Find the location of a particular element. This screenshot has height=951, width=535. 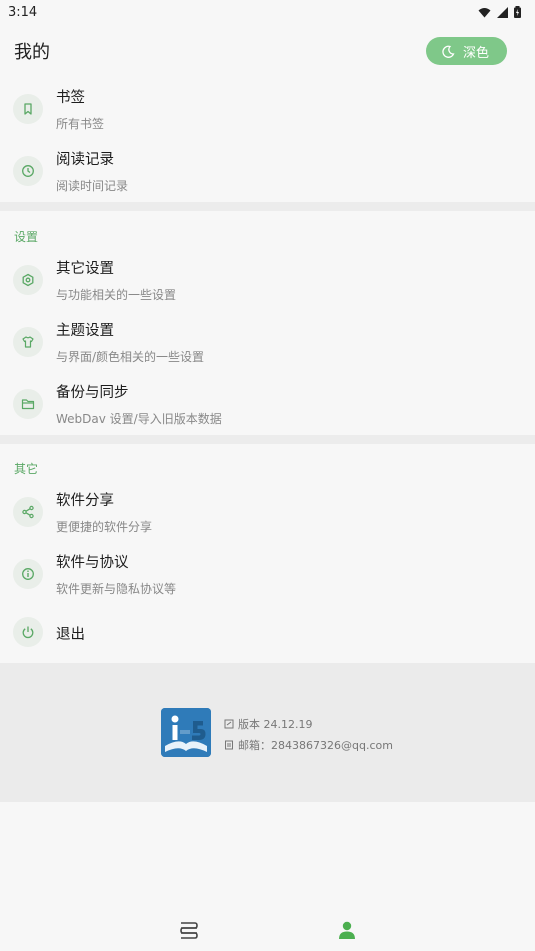

books-icon is located at coordinates (189, 930).